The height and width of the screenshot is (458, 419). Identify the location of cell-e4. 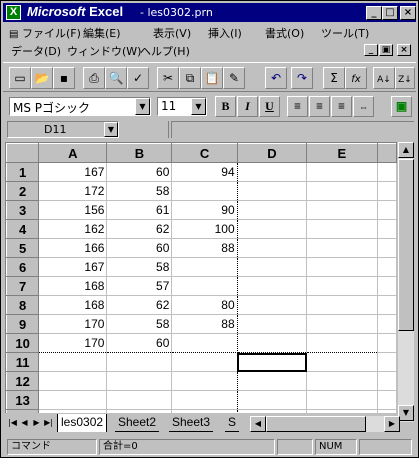
(342, 229).